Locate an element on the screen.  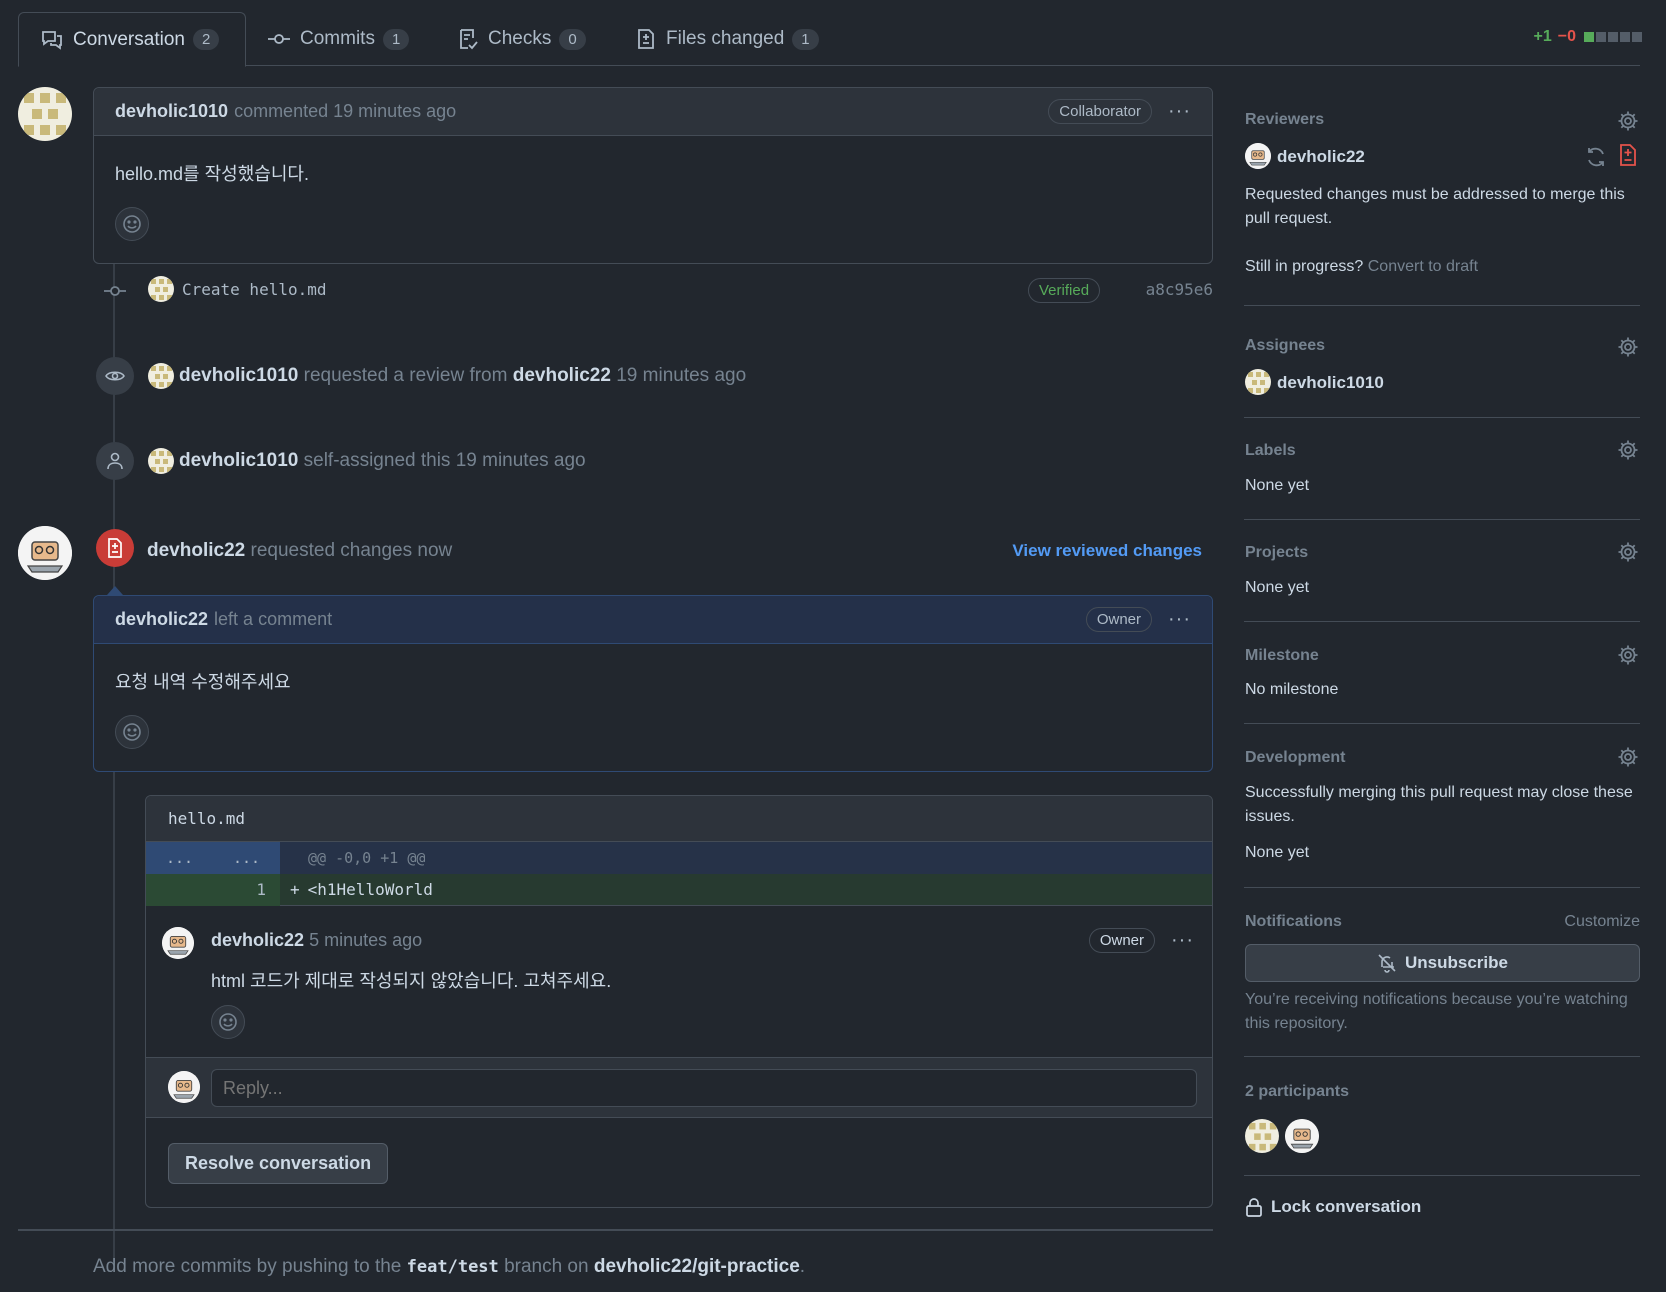
commit-sha: a8c95e6 is located at coordinates (1179, 289).